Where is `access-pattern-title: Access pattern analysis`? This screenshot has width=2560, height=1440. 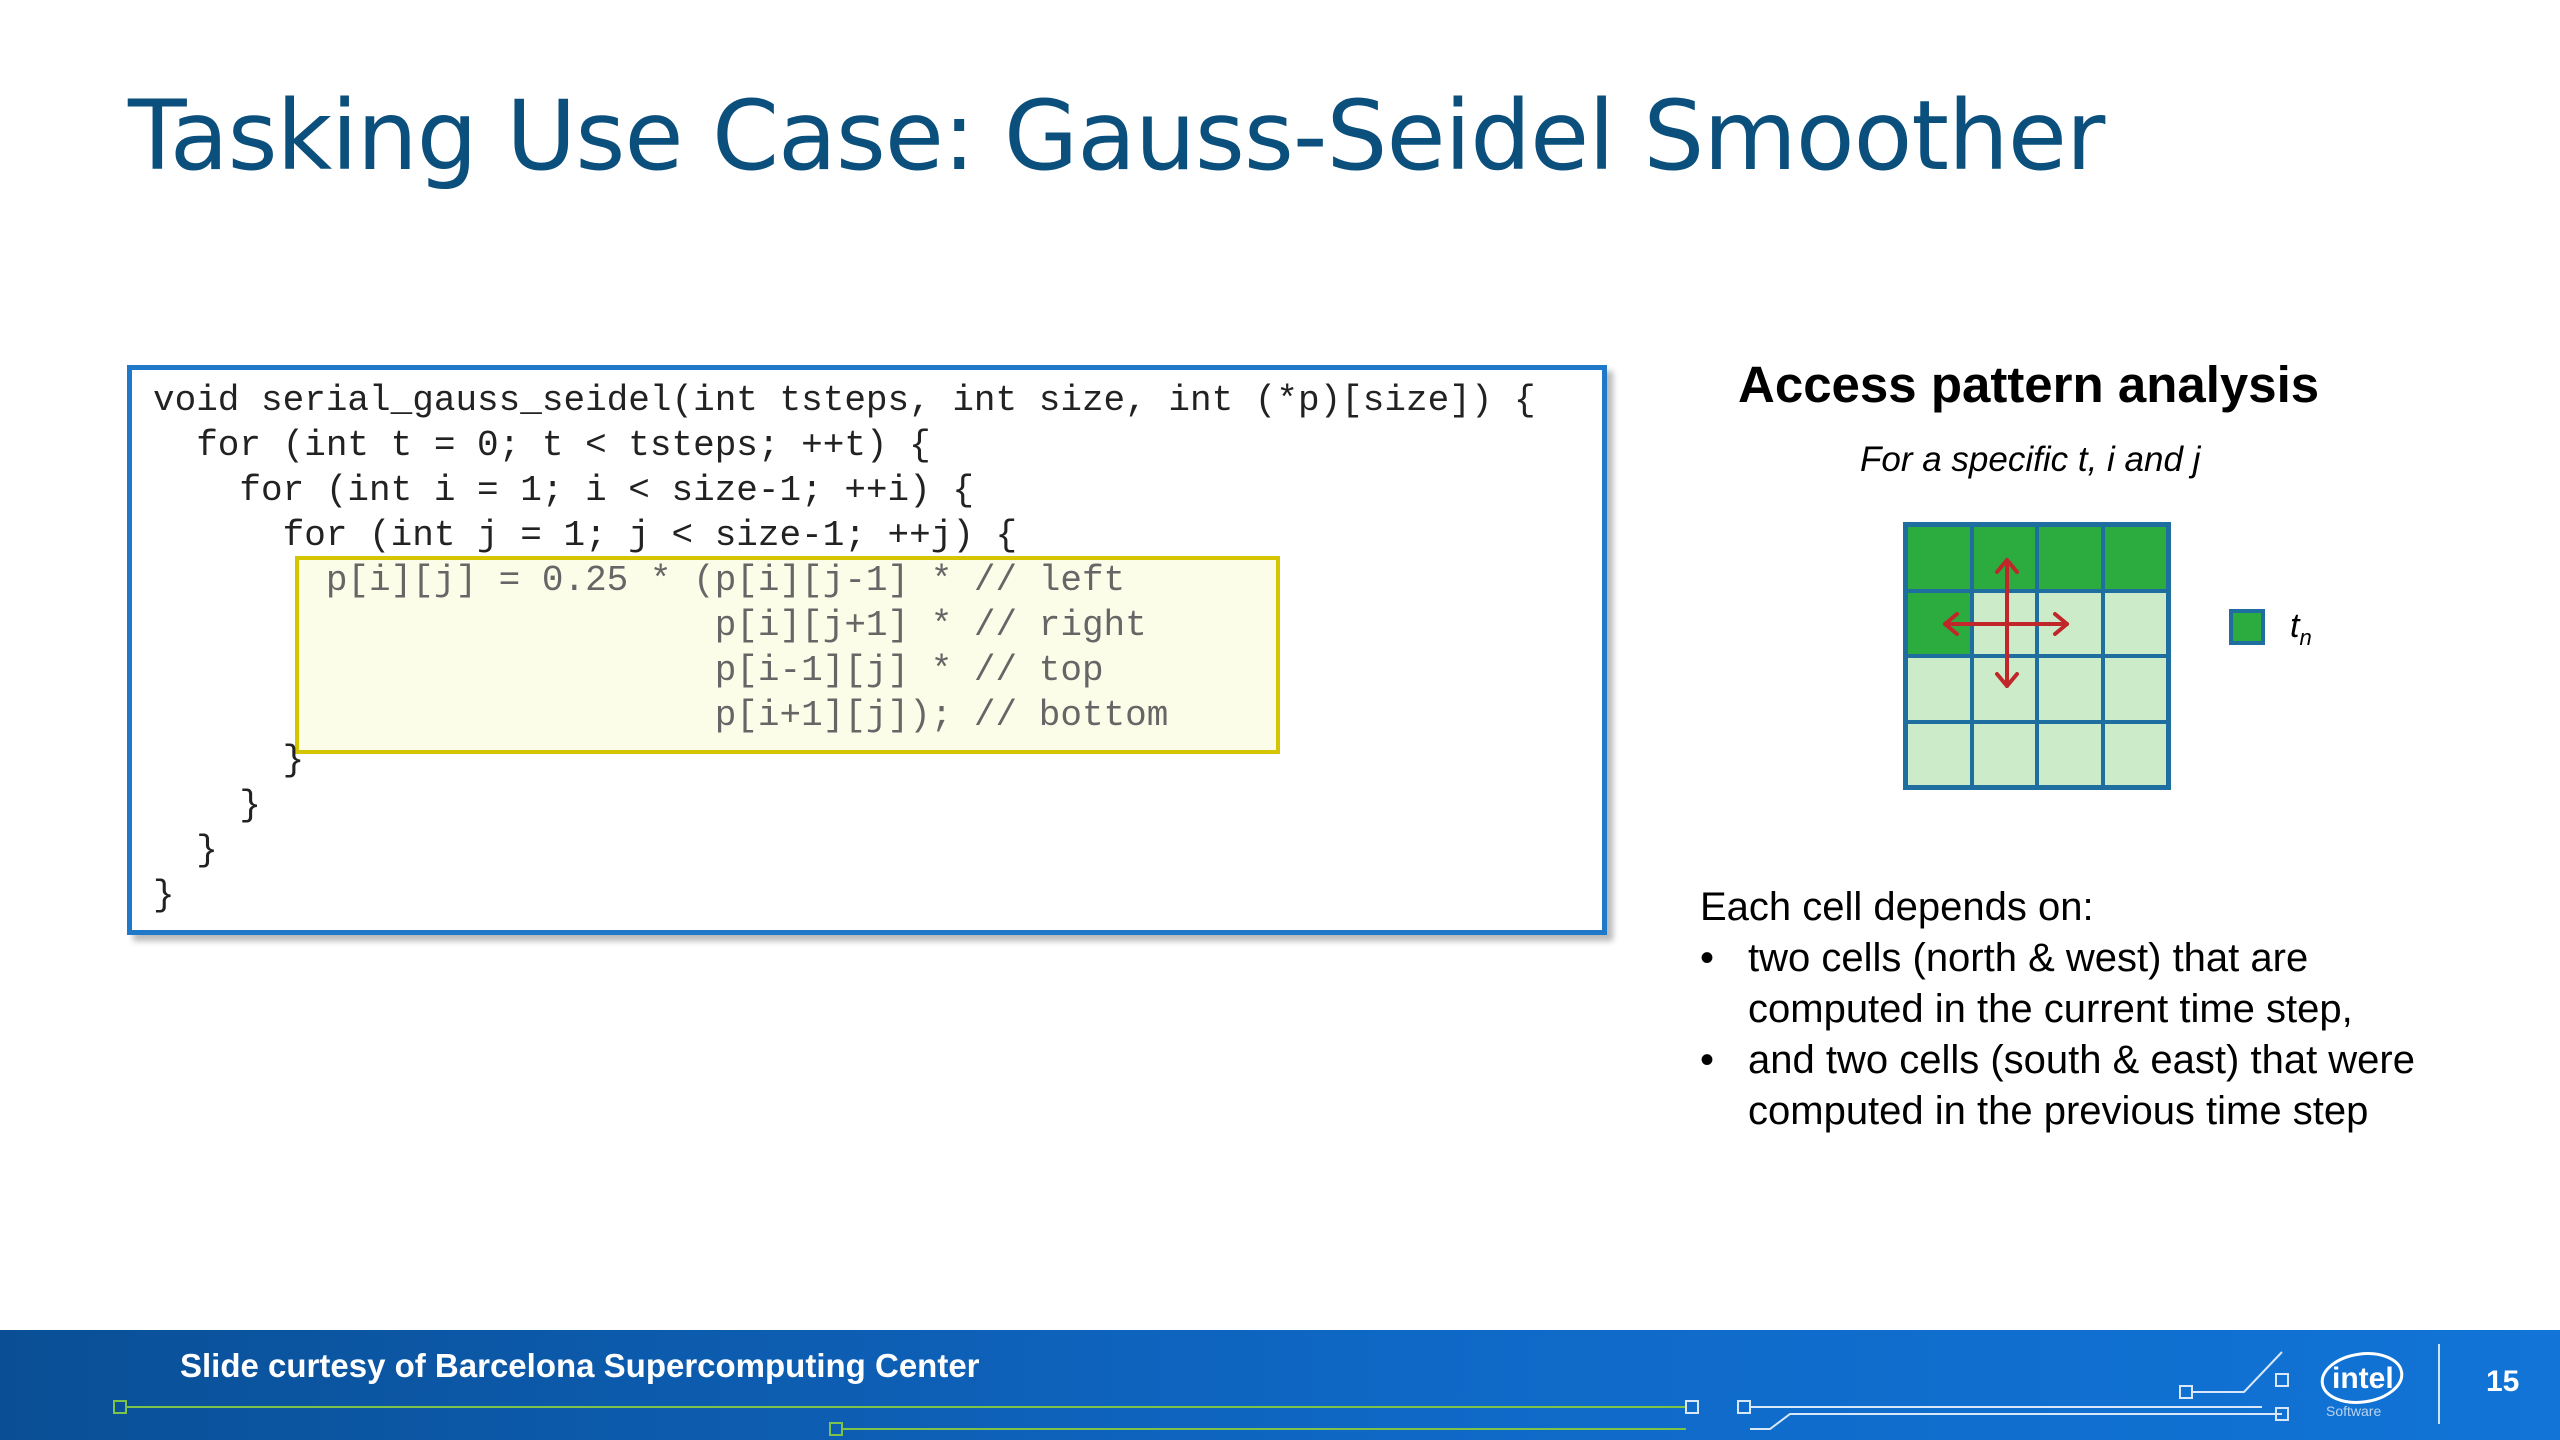
access-pattern-title: Access pattern analysis is located at coordinates (2029, 384).